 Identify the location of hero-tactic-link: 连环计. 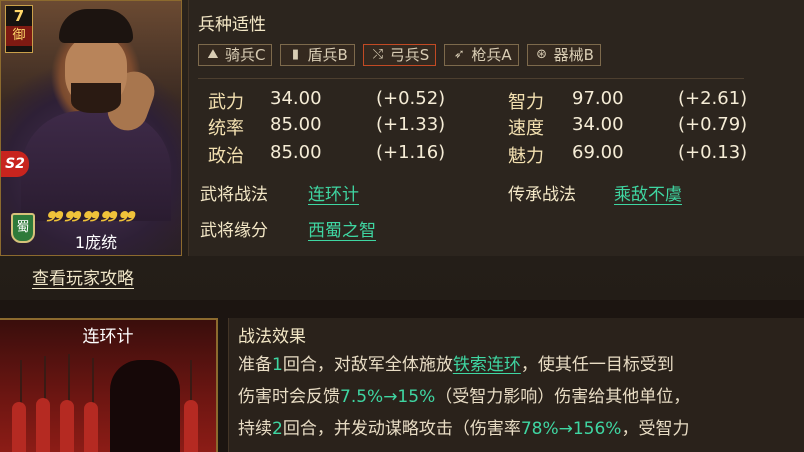
(333, 192).